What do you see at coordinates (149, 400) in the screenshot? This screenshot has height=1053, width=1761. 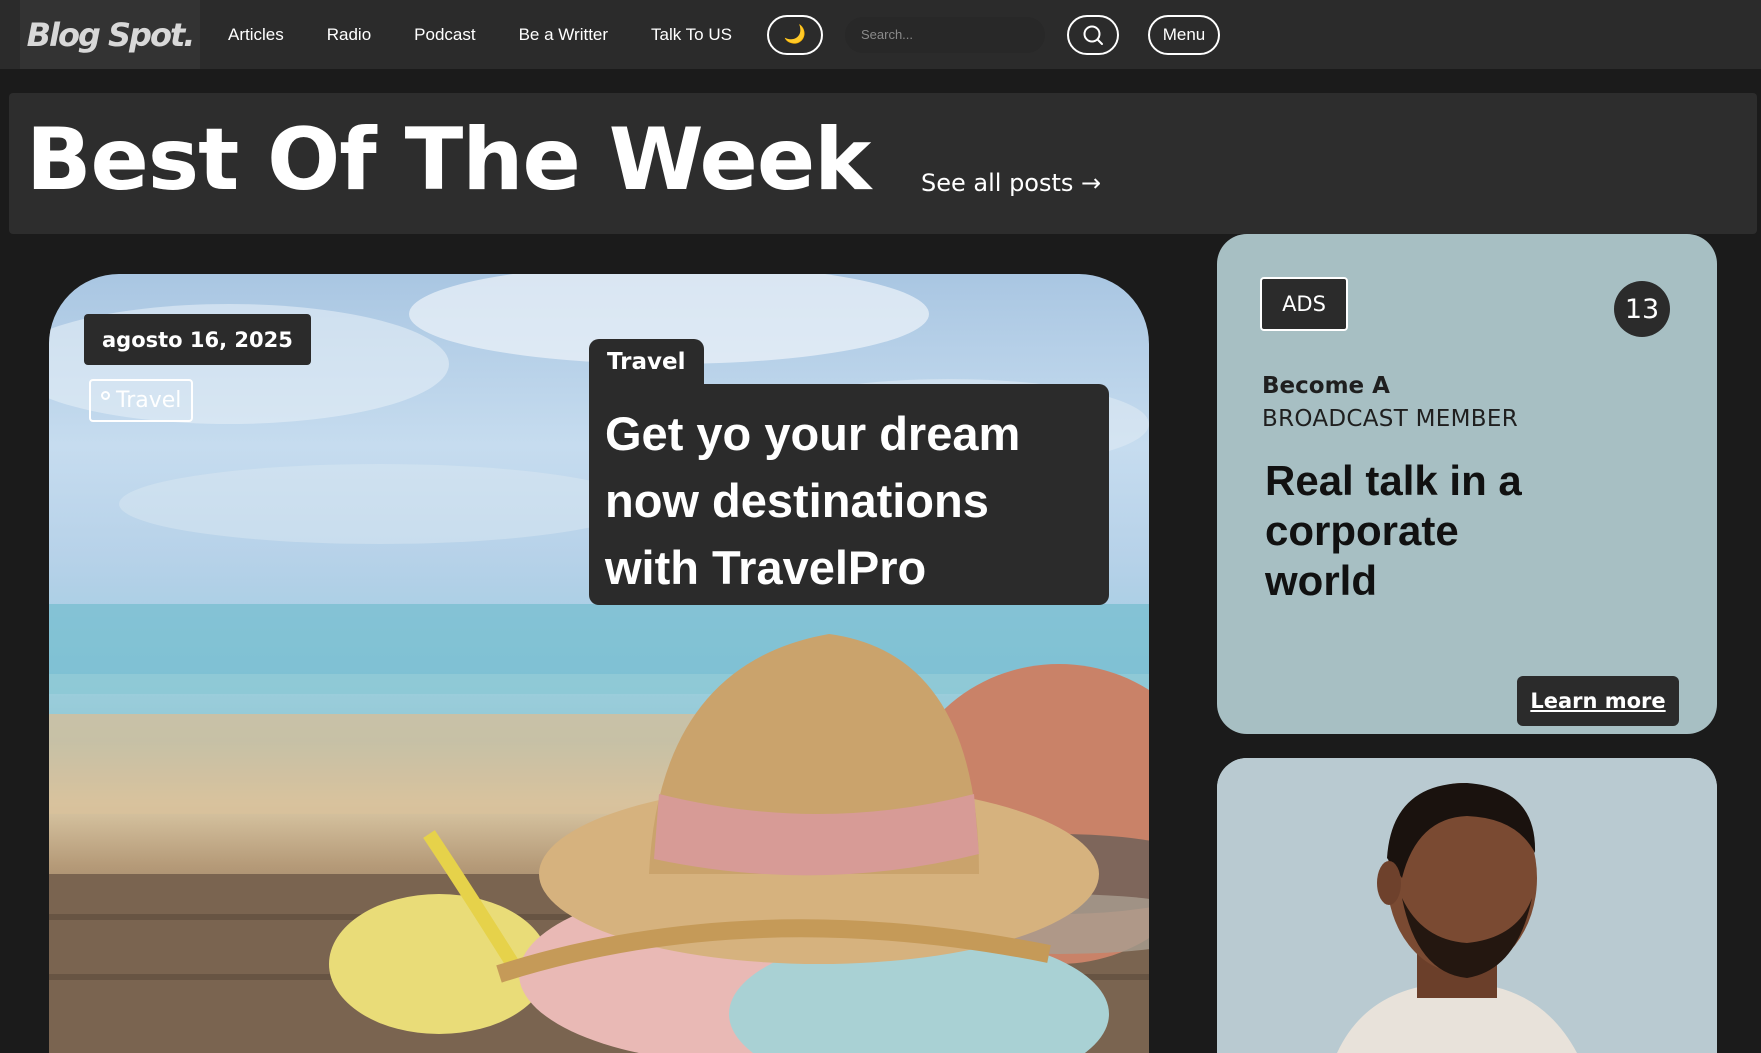 I see `post-tag-label: Travel` at bounding box center [149, 400].